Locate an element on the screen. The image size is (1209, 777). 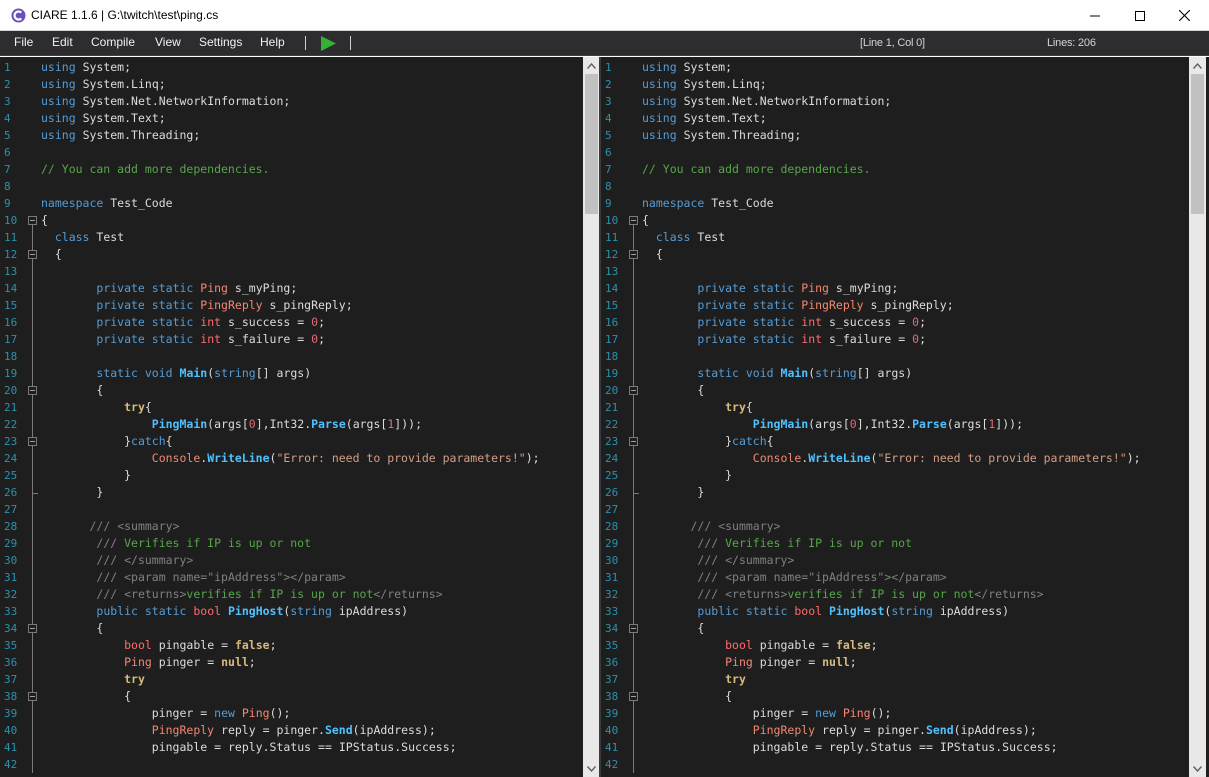
menu-edit: Edit is located at coordinates (62, 42).